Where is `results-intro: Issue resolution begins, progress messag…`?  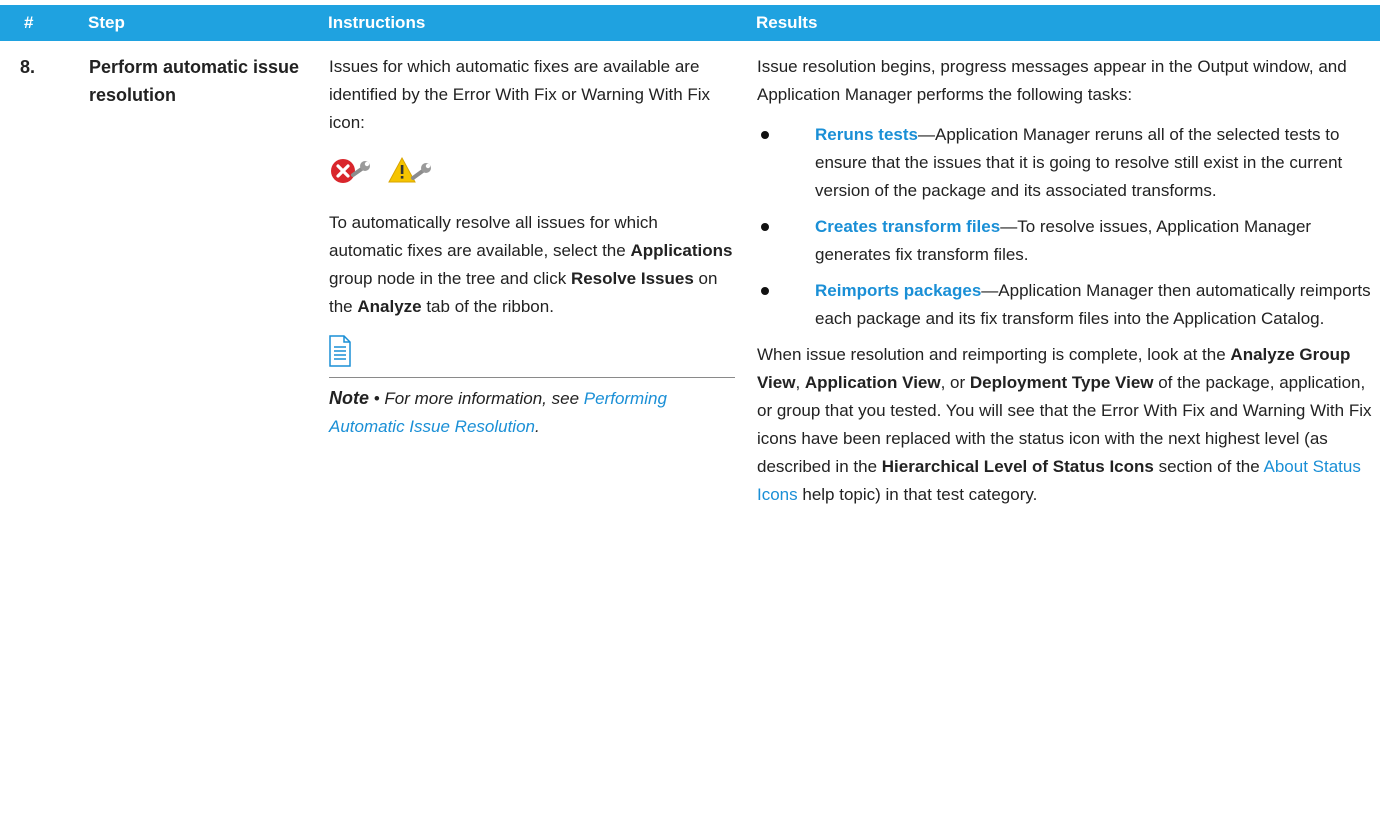 results-intro: Issue resolution begins, progress messag… is located at coordinates (1052, 80).